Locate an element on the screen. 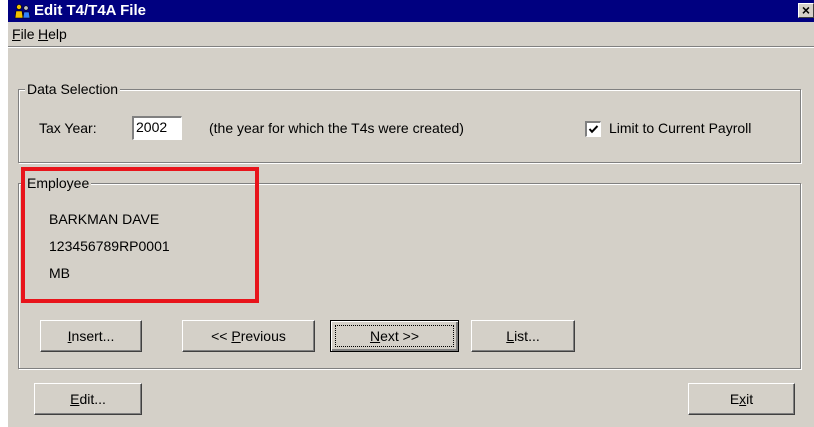 The width and height of the screenshot is (814, 427). close-button: × is located at coordinates (806, 10).